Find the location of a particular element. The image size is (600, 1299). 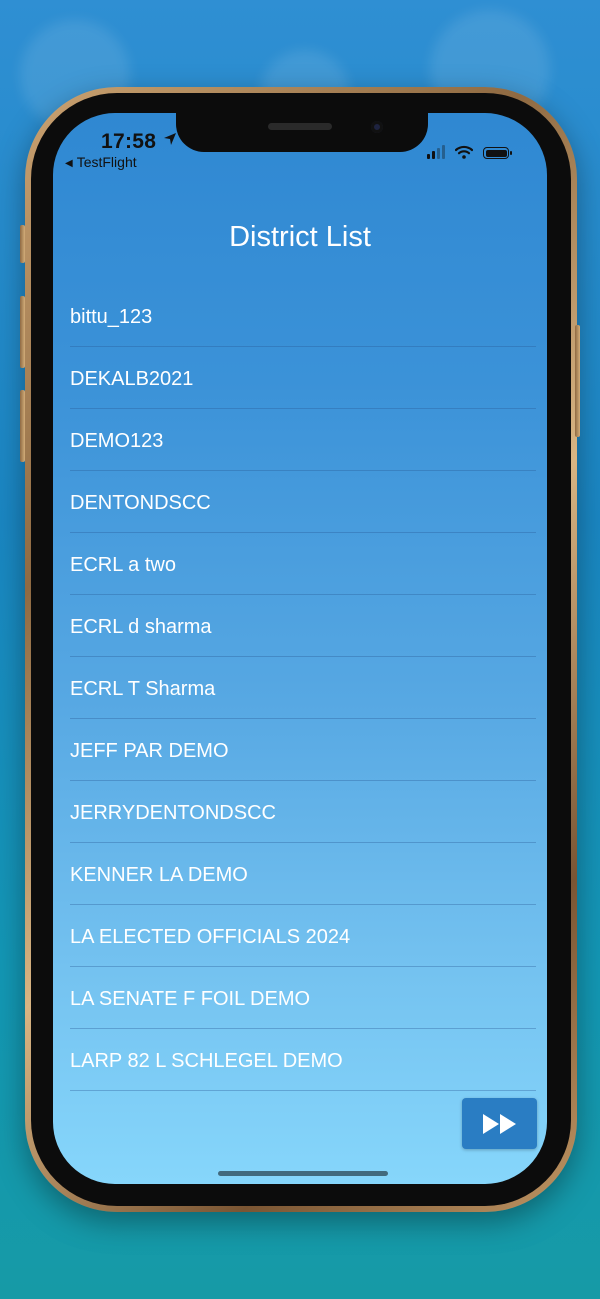

district-name: JERRYDENTONDSCC is located at coordinates (173, 812).